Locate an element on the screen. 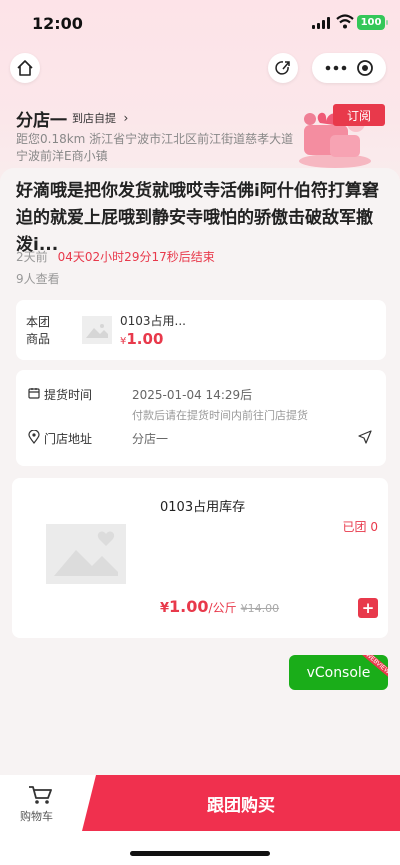 Image resolution: width=400 pixels, height=865 pixels. location-icon is located at coordinates (34, 437).